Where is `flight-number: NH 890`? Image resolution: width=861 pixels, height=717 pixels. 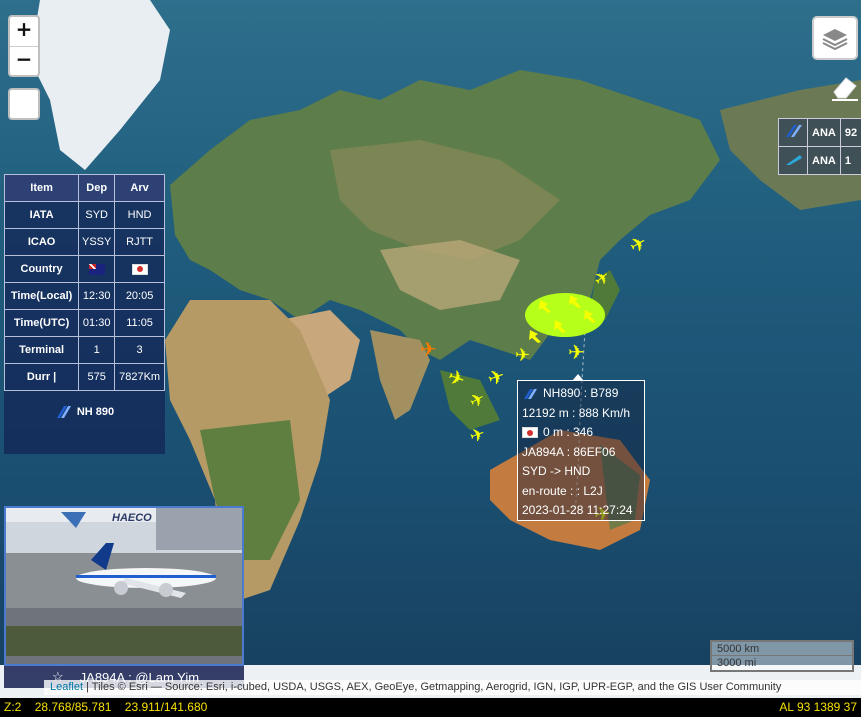
flight-number: NH 890 is located at coordinates (95, 412).